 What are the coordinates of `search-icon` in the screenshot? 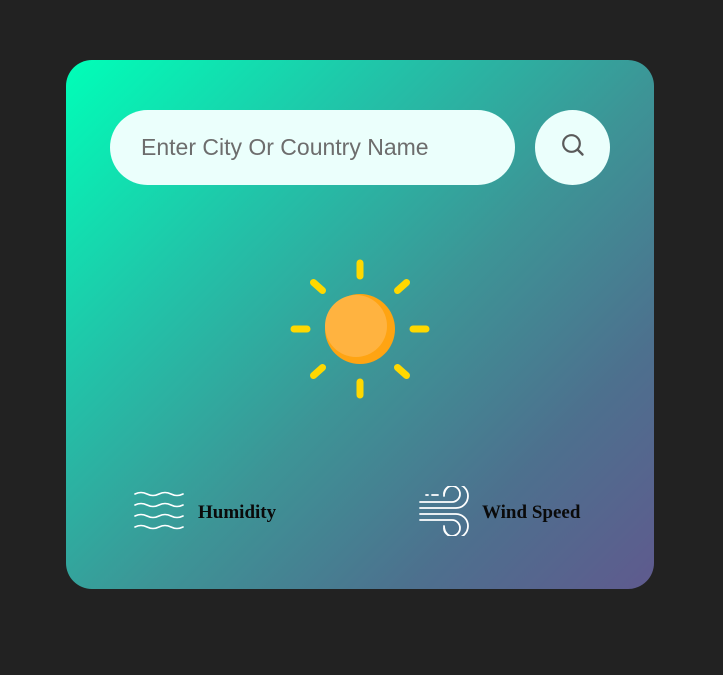 It's located at (573, 145).